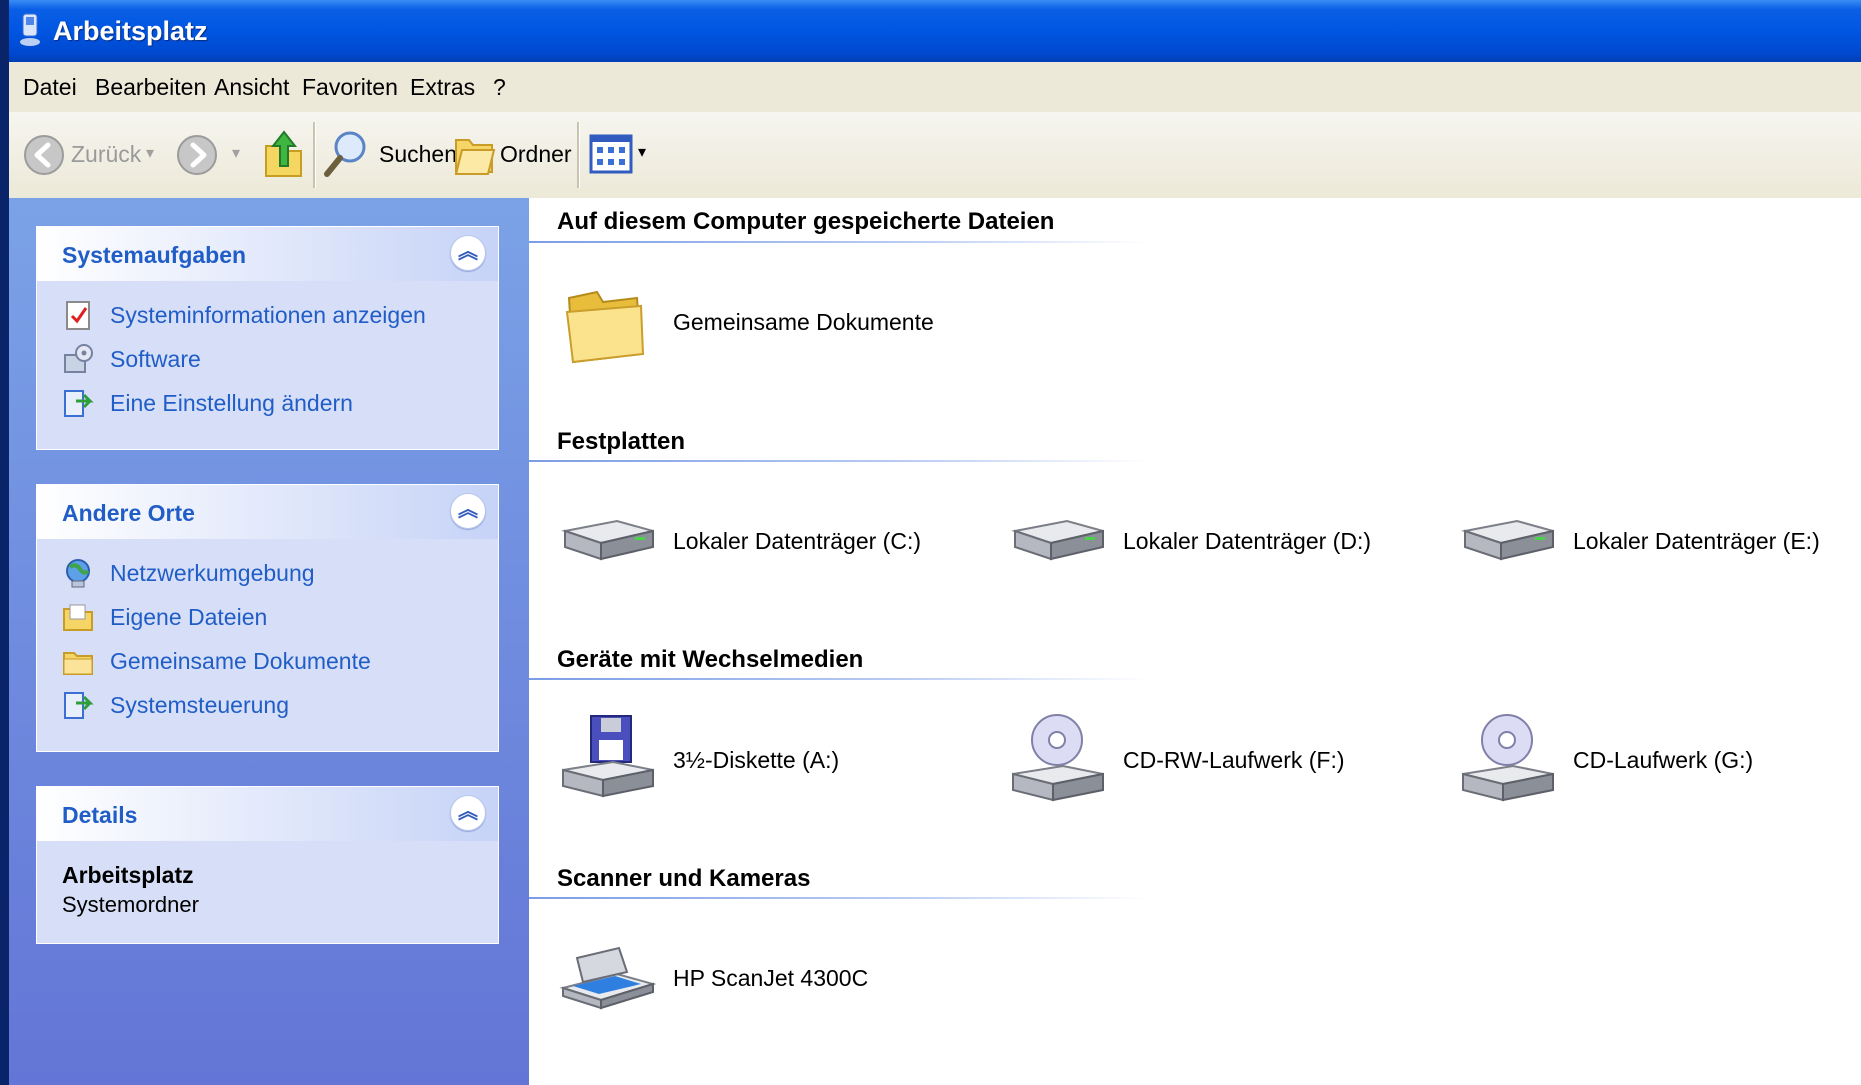  Describe the element at coordinates (268, 315) in the screenshot. I see `task-label: Systeminformationen anzeigen` at that location.